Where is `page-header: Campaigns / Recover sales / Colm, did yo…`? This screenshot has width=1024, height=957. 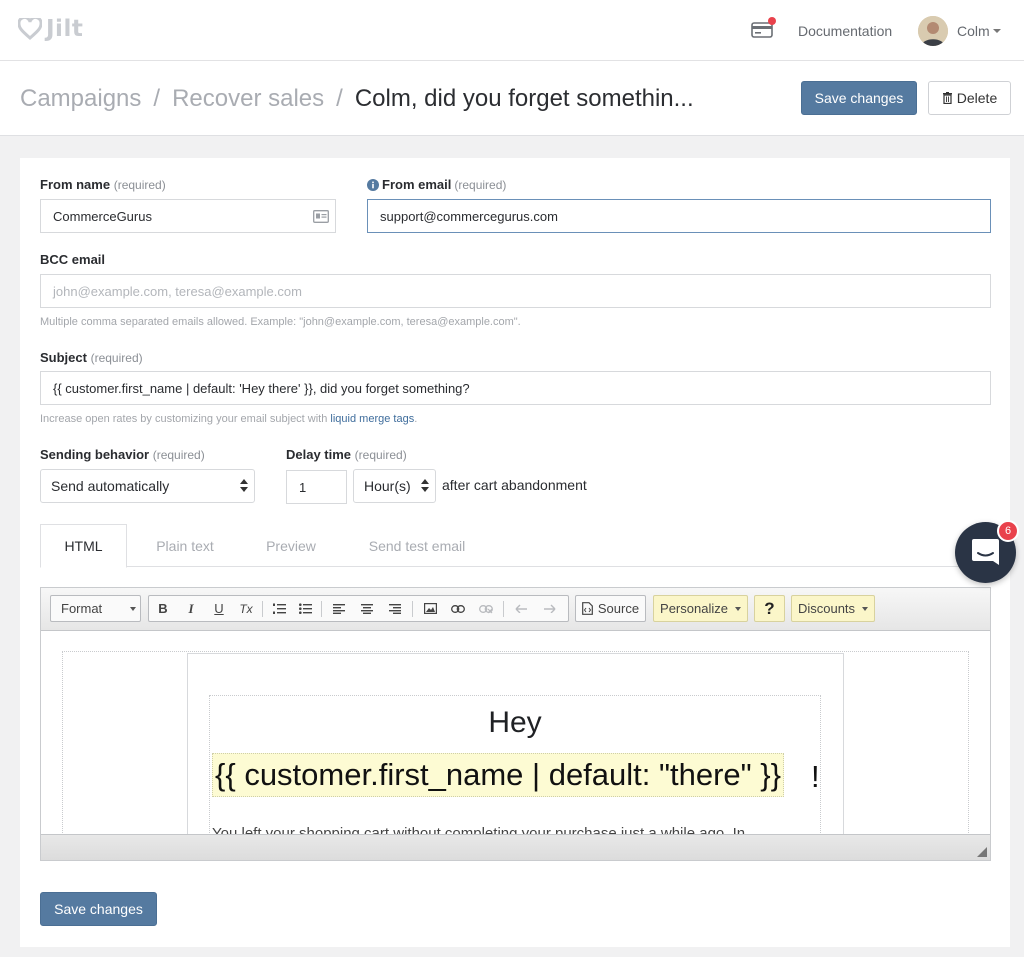
page-header: Campaigns / Recover sales / Colm, did yo… is located at coordinates (512, 98).